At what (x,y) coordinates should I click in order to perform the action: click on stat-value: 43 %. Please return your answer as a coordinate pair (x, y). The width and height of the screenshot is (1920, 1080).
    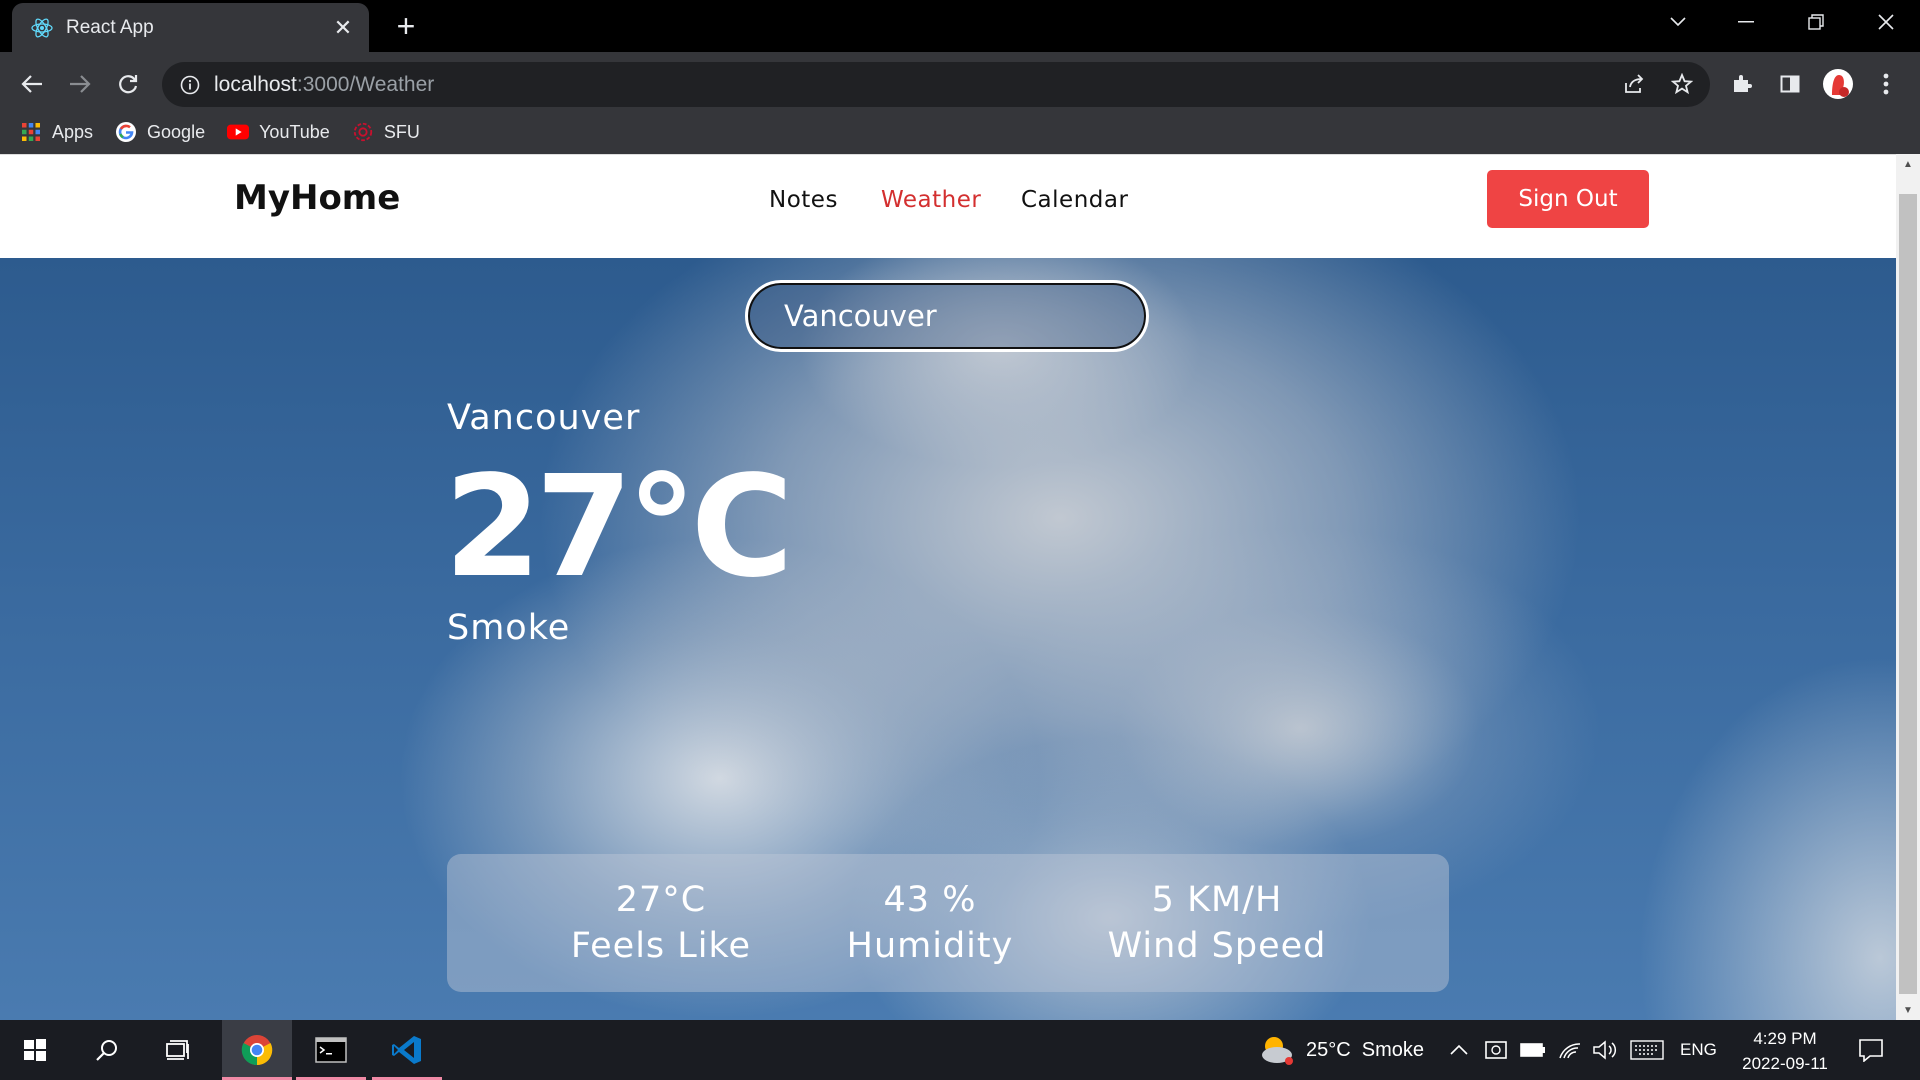
    Looking at the image, I should click on (930, 900).